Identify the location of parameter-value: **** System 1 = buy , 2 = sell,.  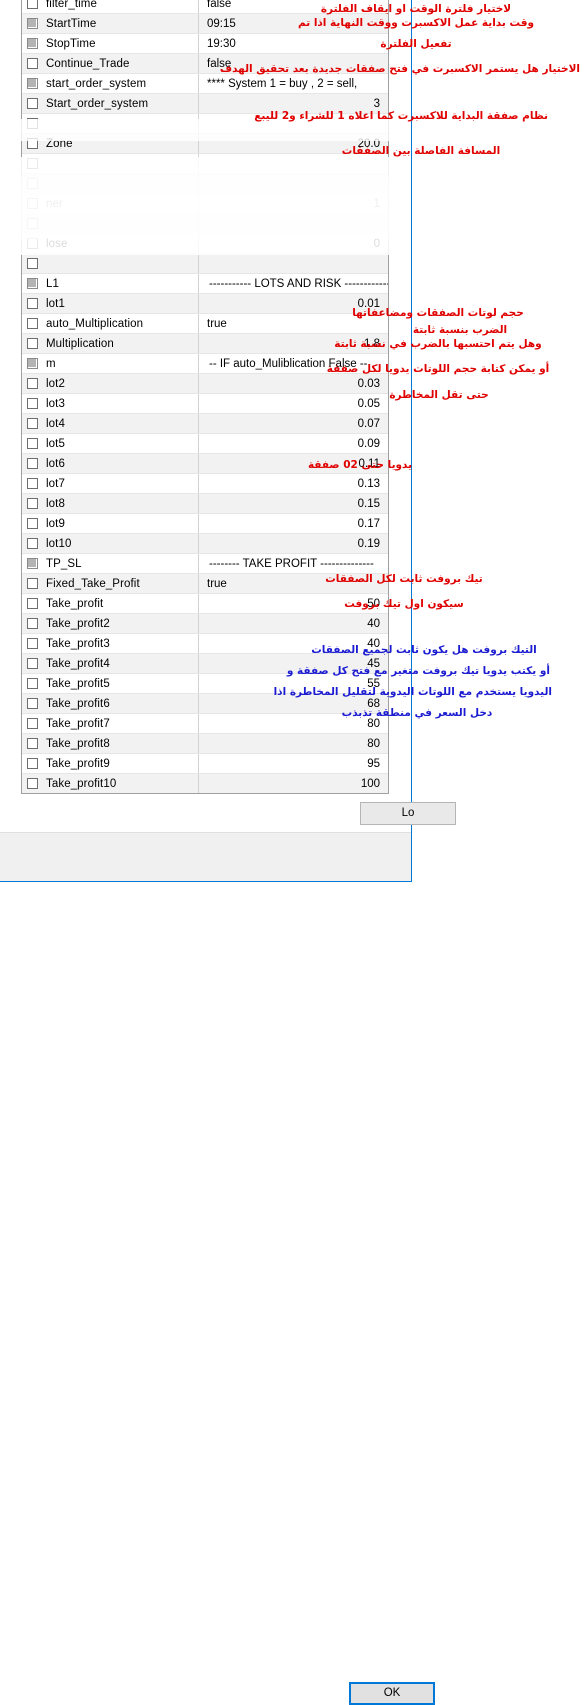
(293, 83).